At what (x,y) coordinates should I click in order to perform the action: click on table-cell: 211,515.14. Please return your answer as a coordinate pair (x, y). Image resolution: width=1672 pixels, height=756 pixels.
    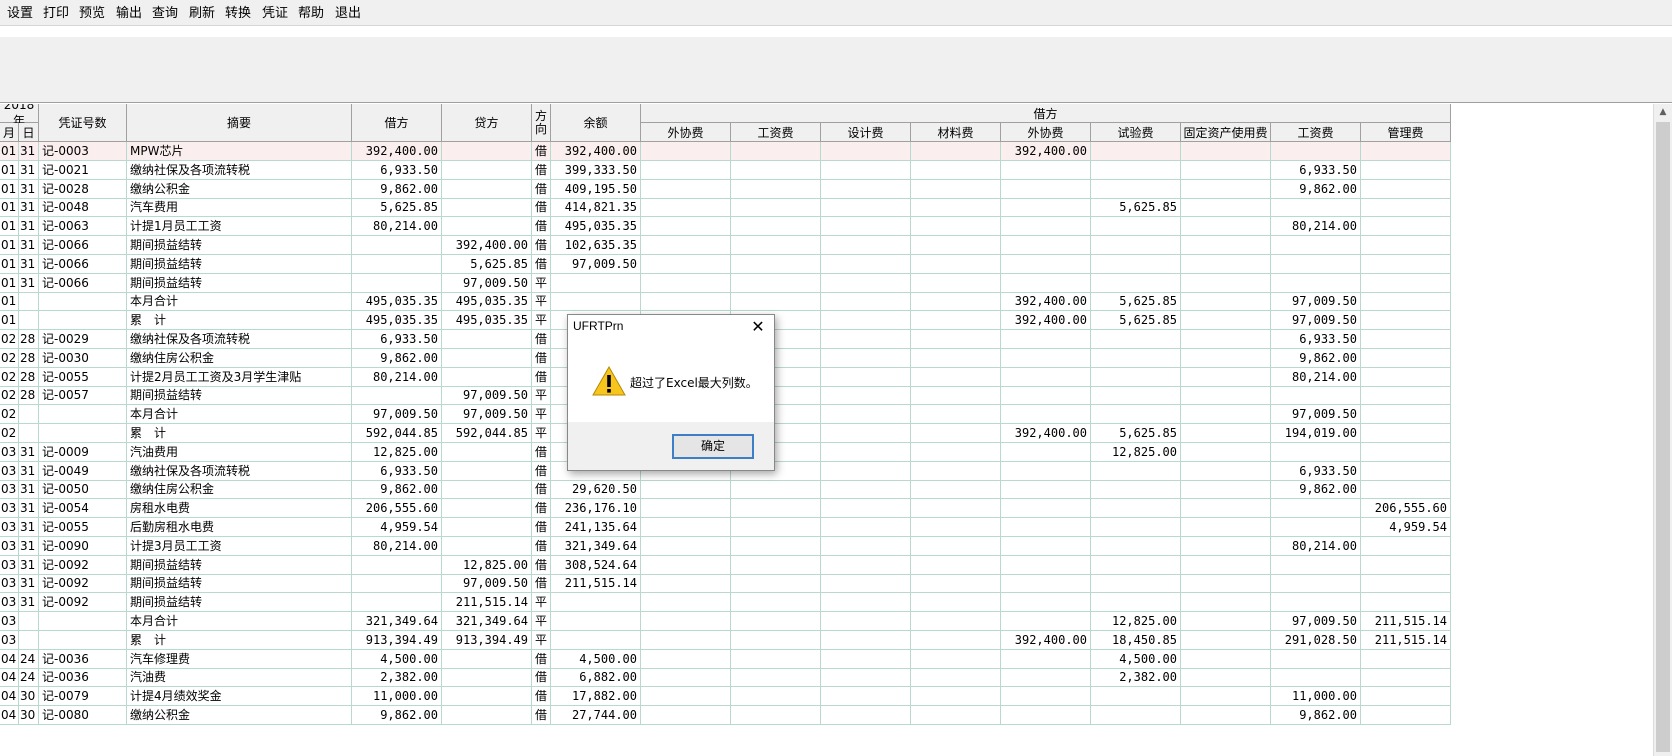
    Looking at the image, I should click on (487, 603).